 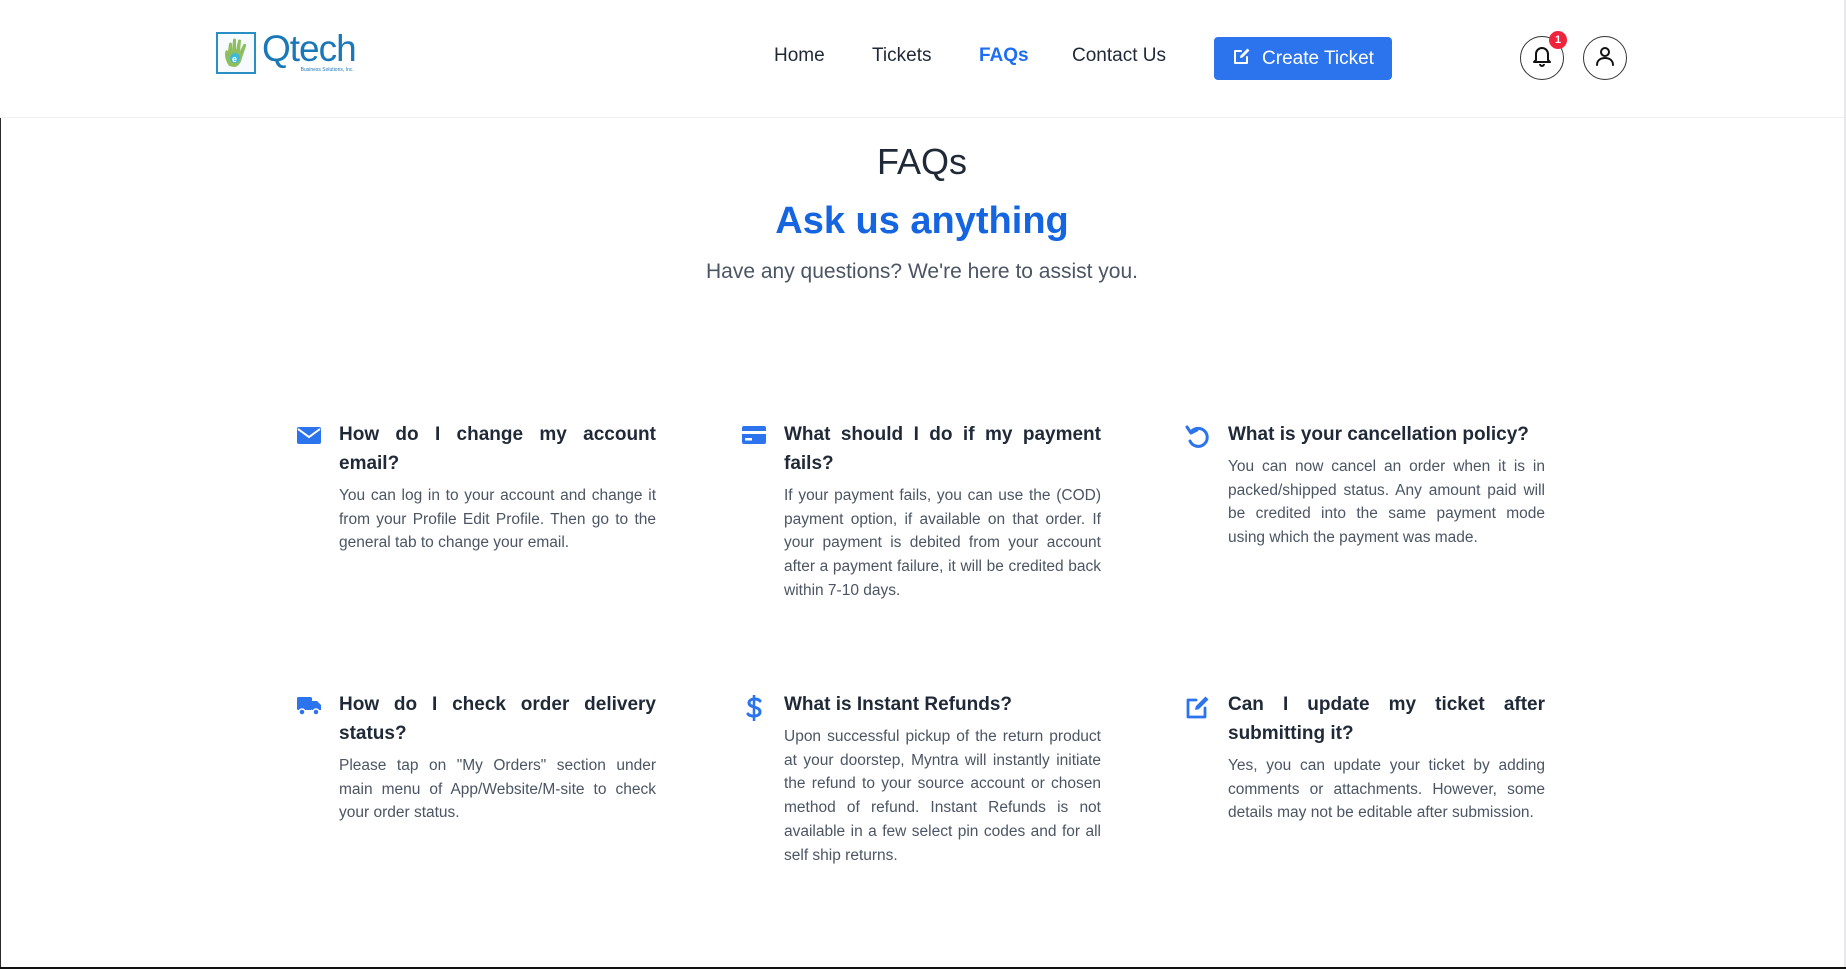 I want to click on faq-question: What is your cancellation policy?, so click(x=1378, y=434).